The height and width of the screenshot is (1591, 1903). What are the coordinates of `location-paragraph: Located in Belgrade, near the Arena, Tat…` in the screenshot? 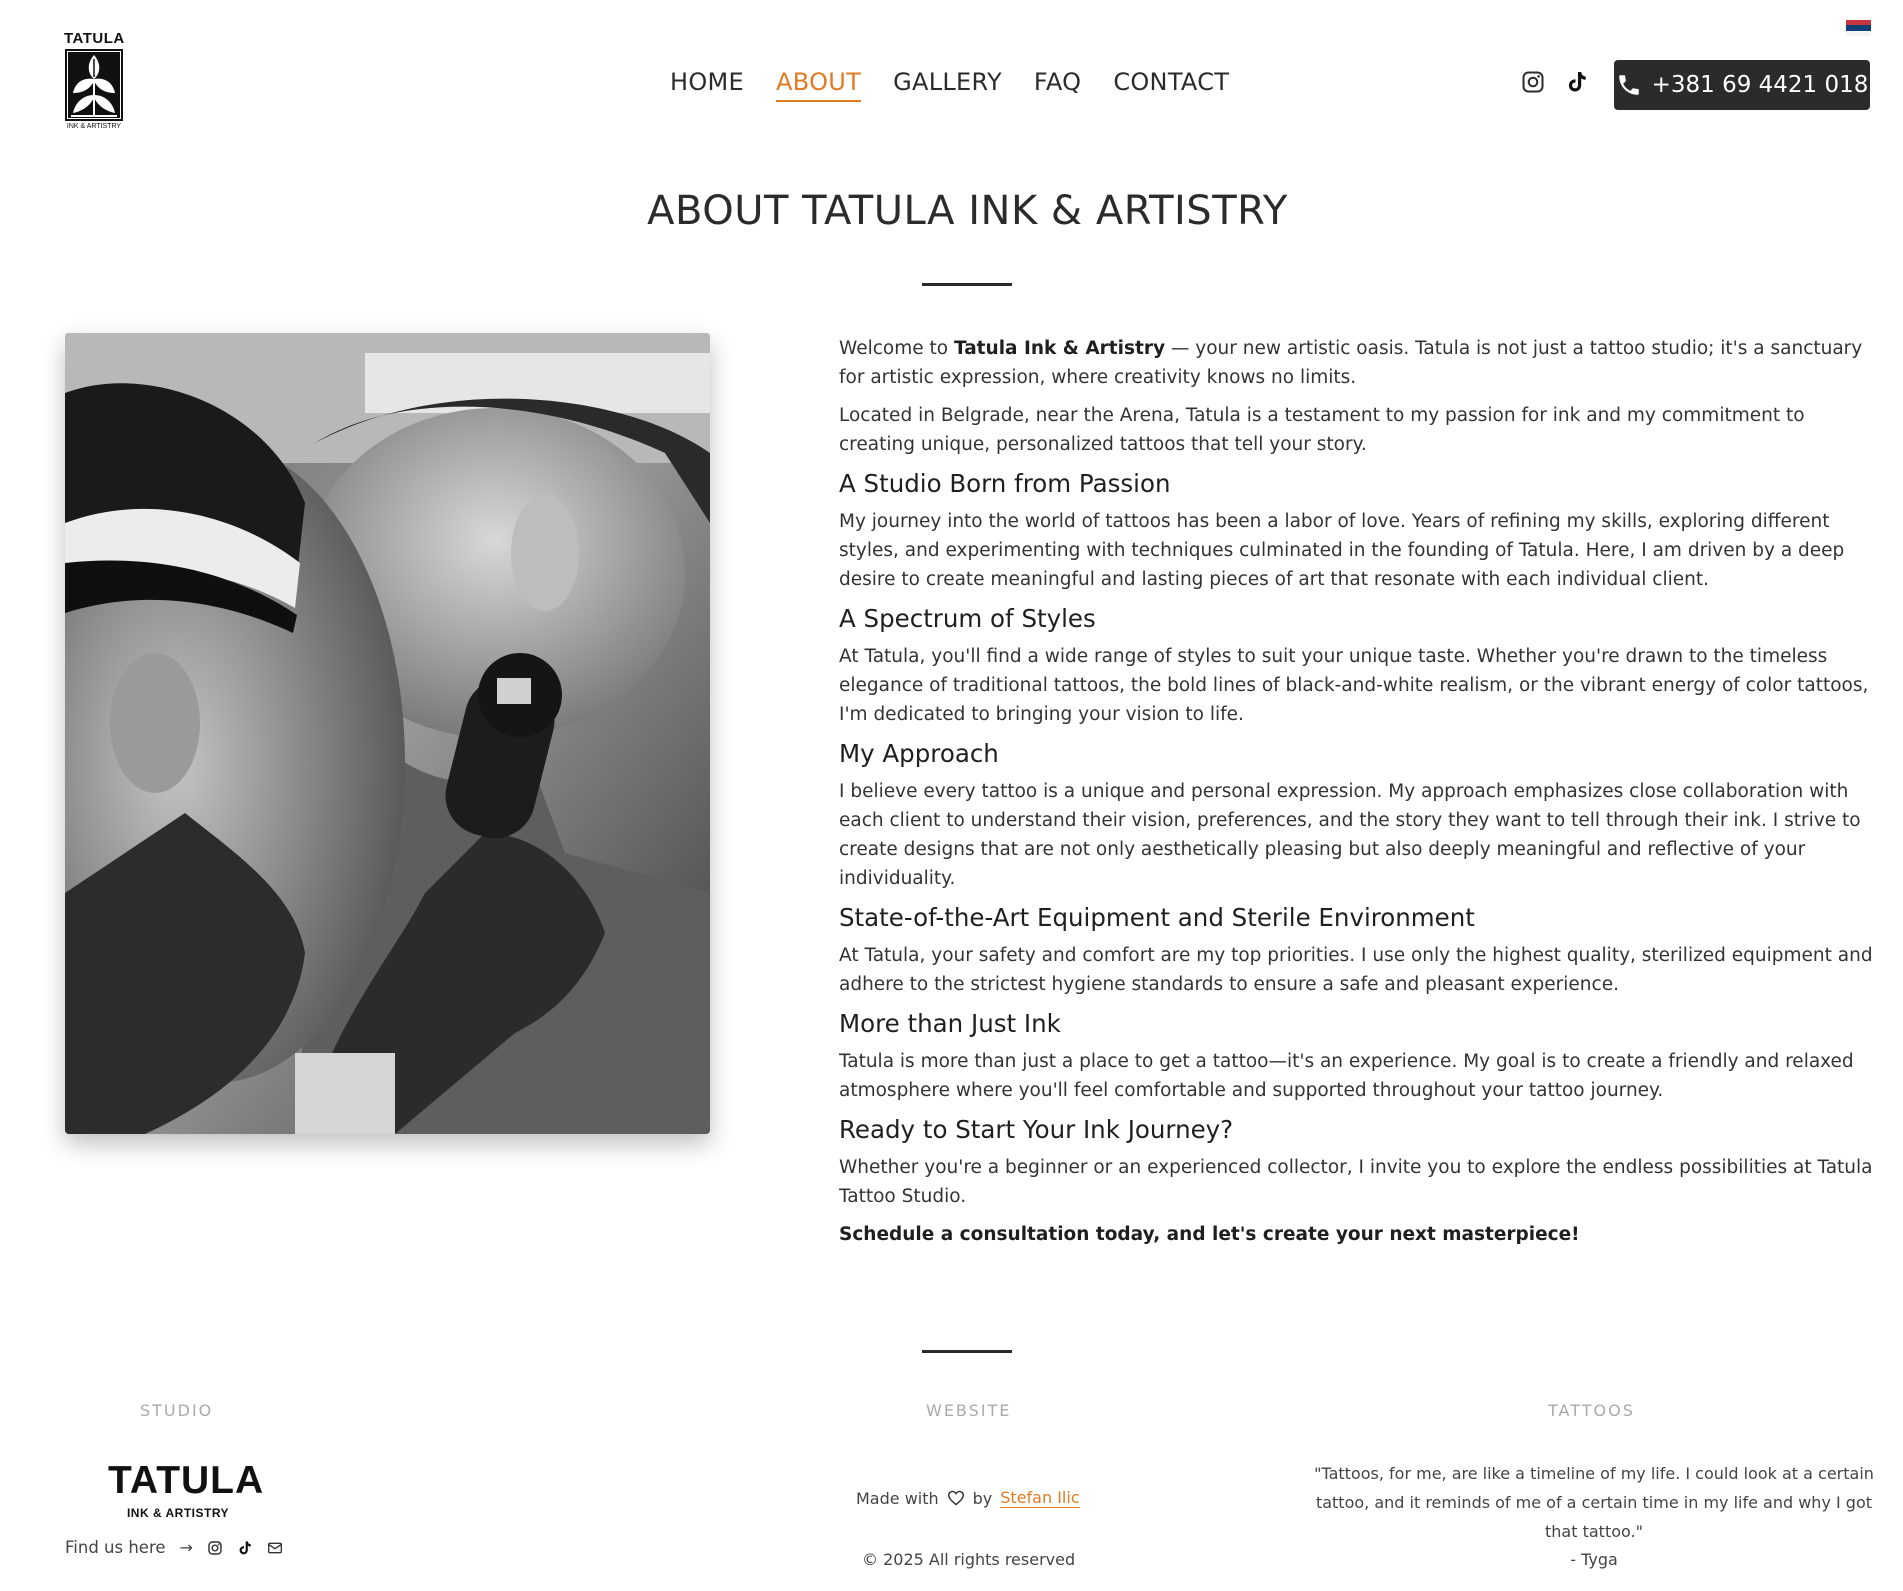 It's located at (1322, 430).